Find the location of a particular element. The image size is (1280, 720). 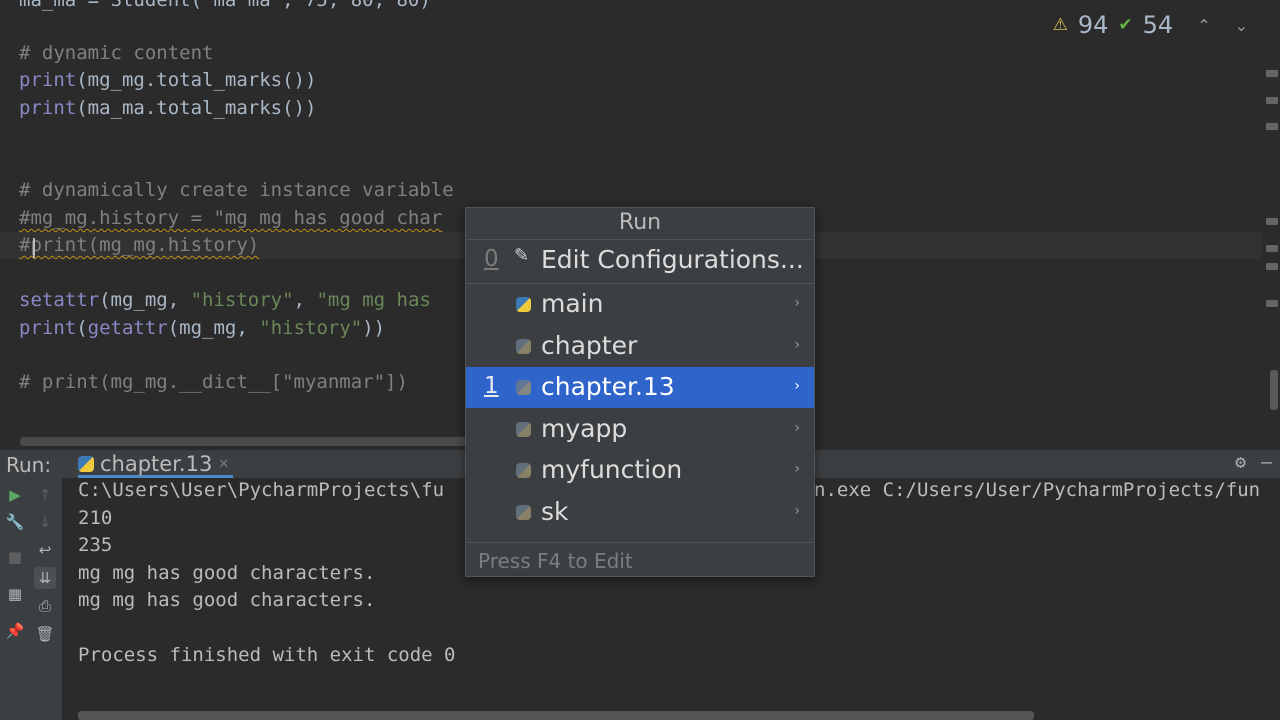

arrow-down-icon: ↓ is located at coordinates (45, 522).